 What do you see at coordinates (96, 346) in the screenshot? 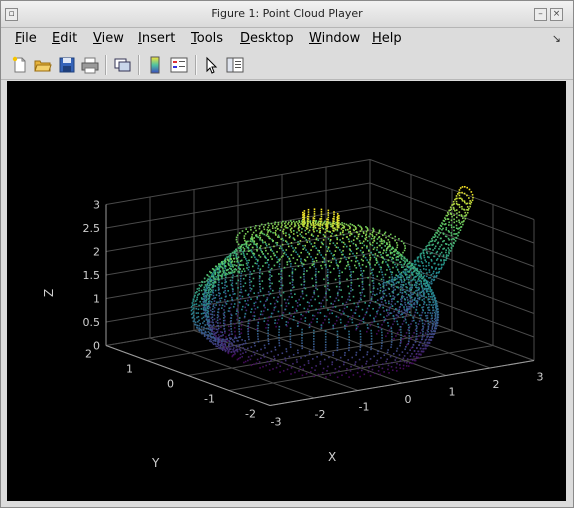
I see `z-tick-label: 0` at bounding box center [96, 346].